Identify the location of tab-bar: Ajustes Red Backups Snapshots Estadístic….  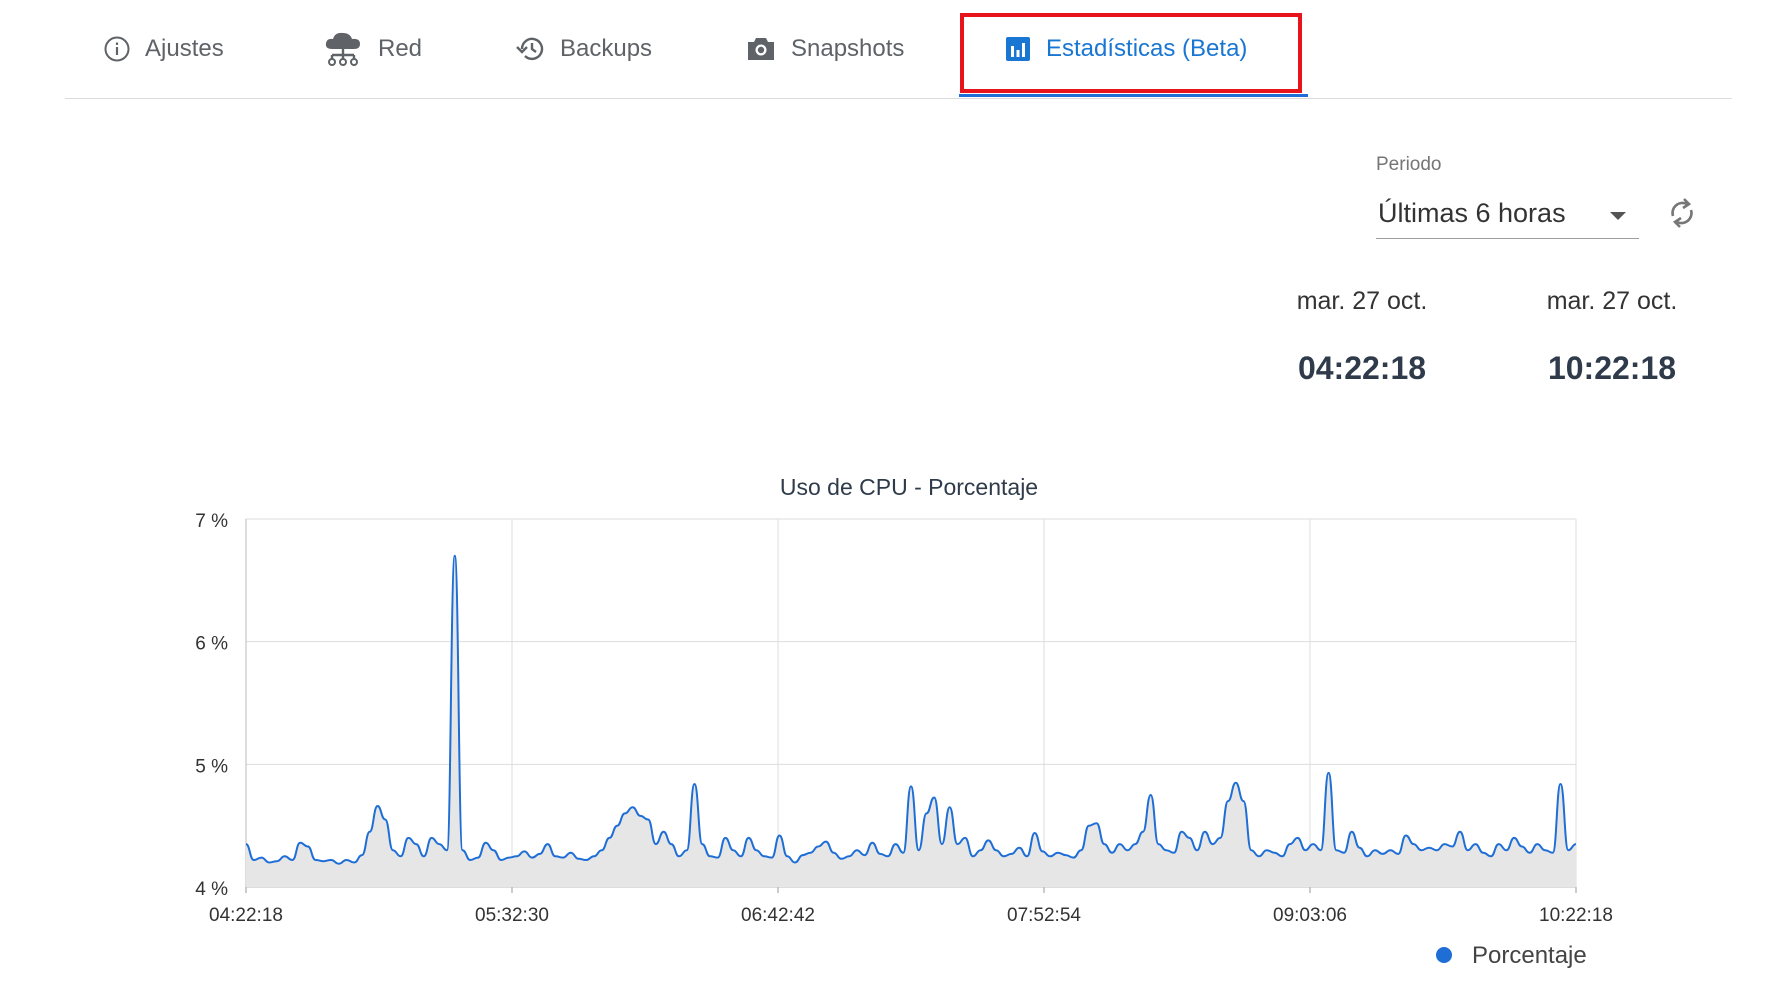
(898, 49).